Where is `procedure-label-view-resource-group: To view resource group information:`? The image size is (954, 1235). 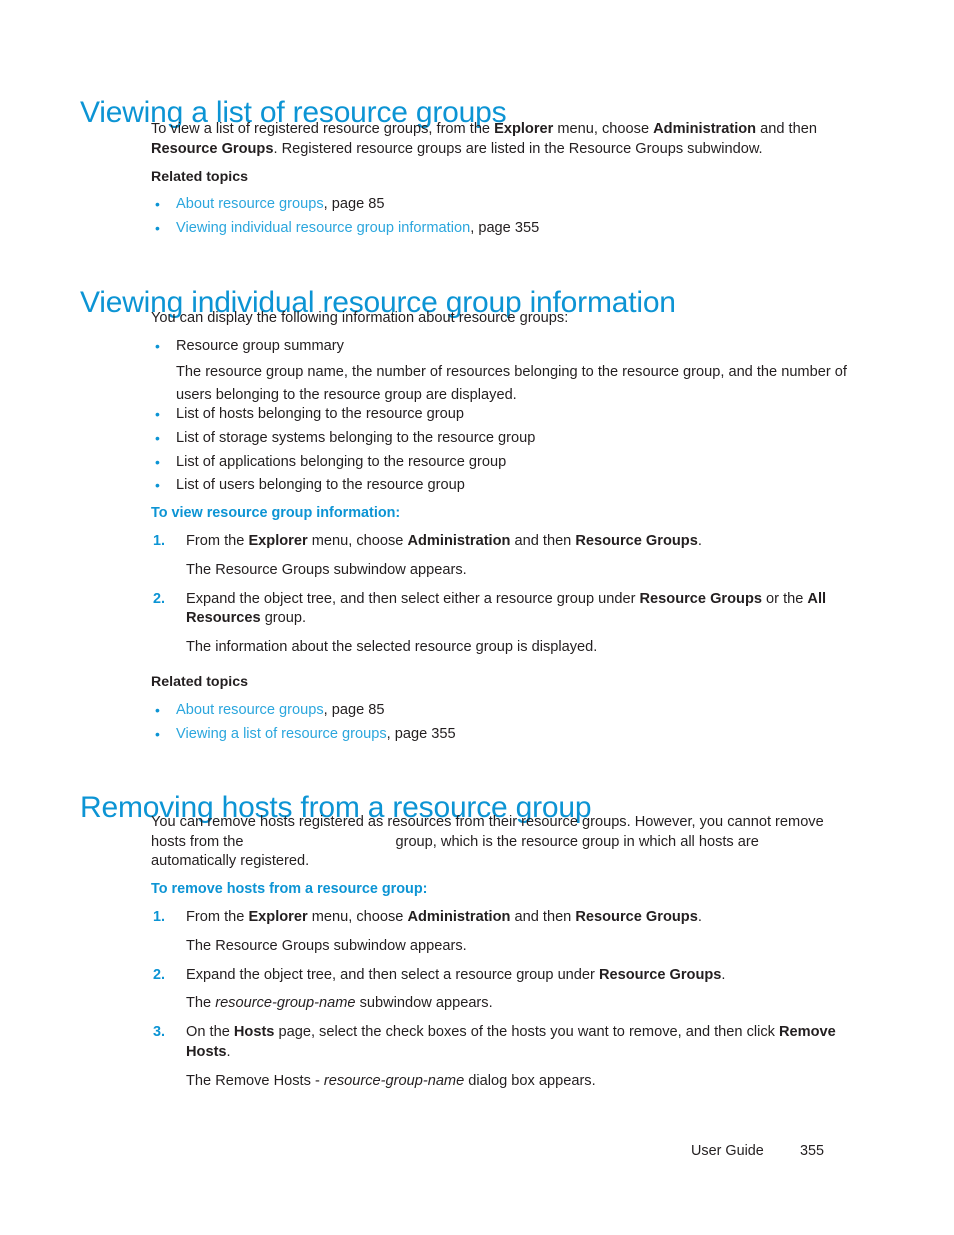 procedure-label-view-resource-group: To view resource group information: is located at coordinates (276, 513).